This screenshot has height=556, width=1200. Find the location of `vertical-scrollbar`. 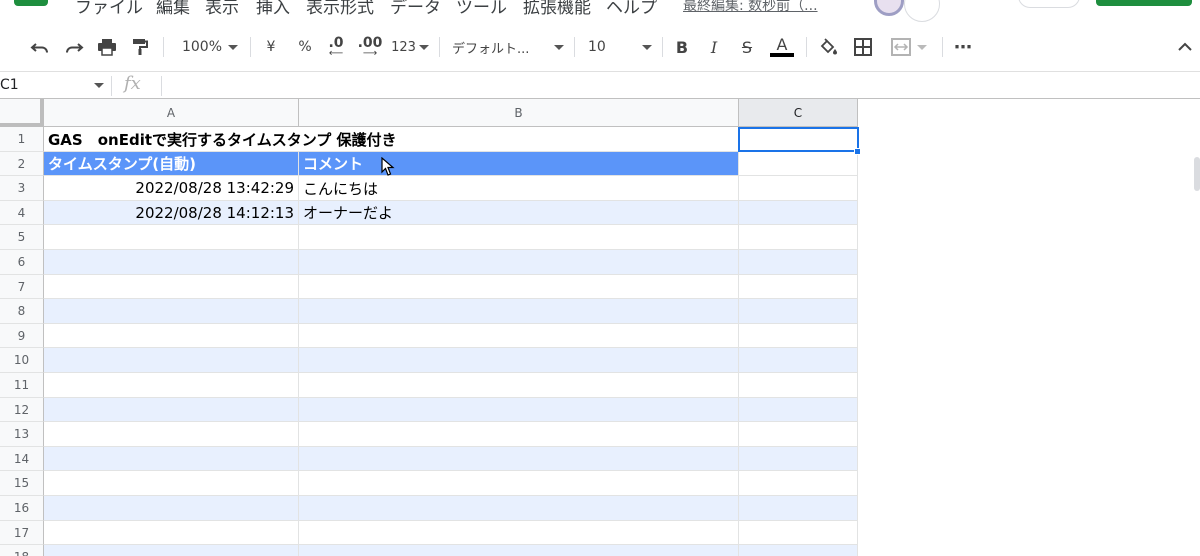

vertical-scrollbar is located at coordinates (1196, 341).